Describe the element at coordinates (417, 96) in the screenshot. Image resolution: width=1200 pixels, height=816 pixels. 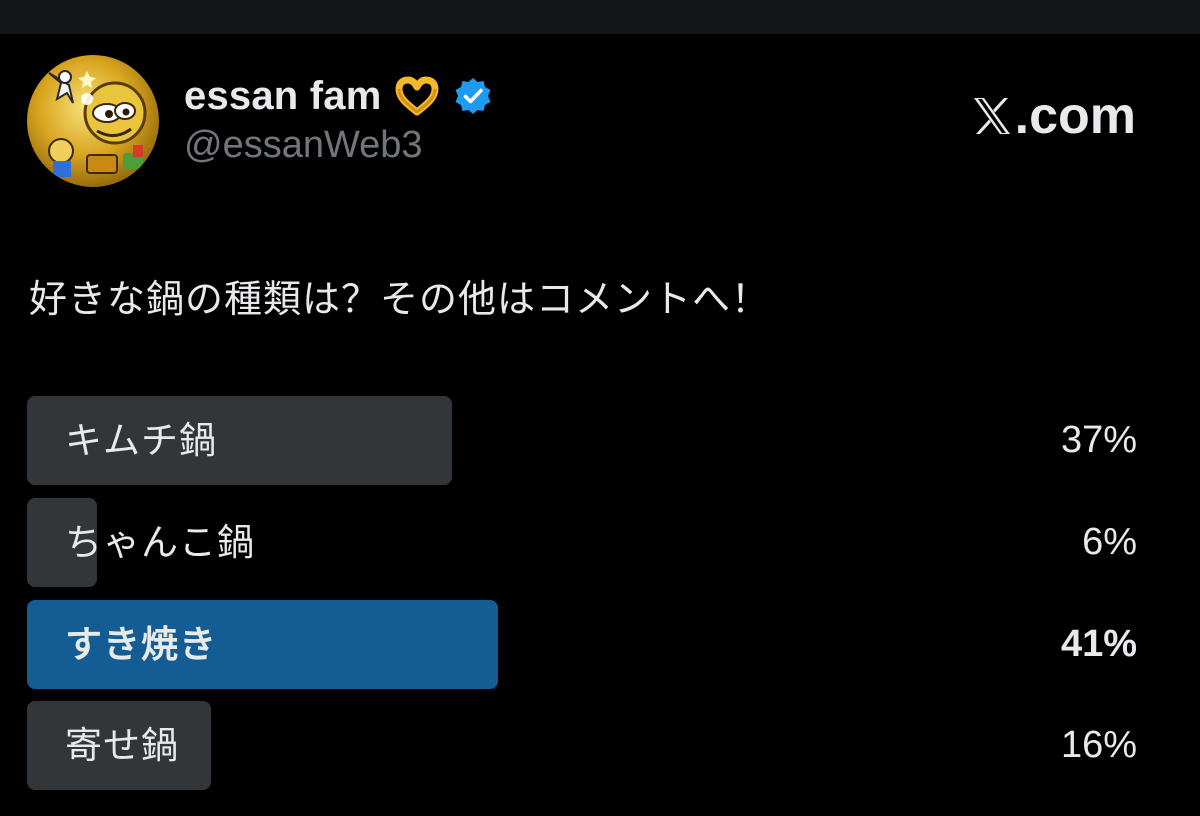
I see `heart-hands-emoji` at that location.